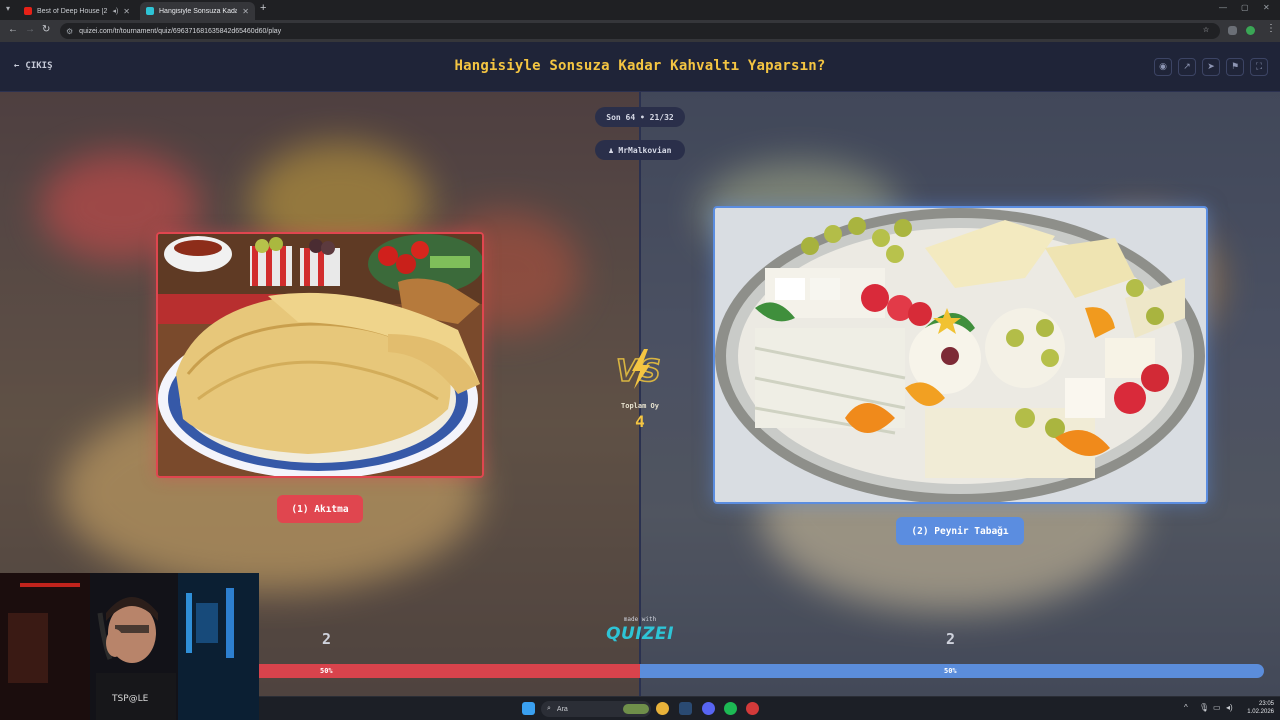 The width and height of the screenshot is (1280, 720). What do you see at coordinates (1271, 28) in the screenshot?
I see `browser-menu-icon: ⋮` at bounding box center [1271, 28].